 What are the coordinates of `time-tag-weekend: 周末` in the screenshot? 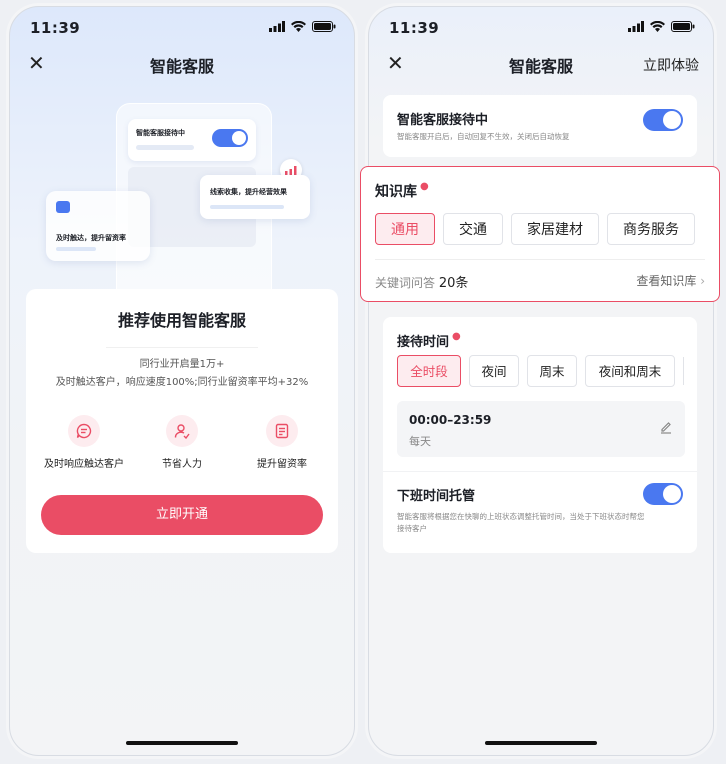 It's located at (552, 371).